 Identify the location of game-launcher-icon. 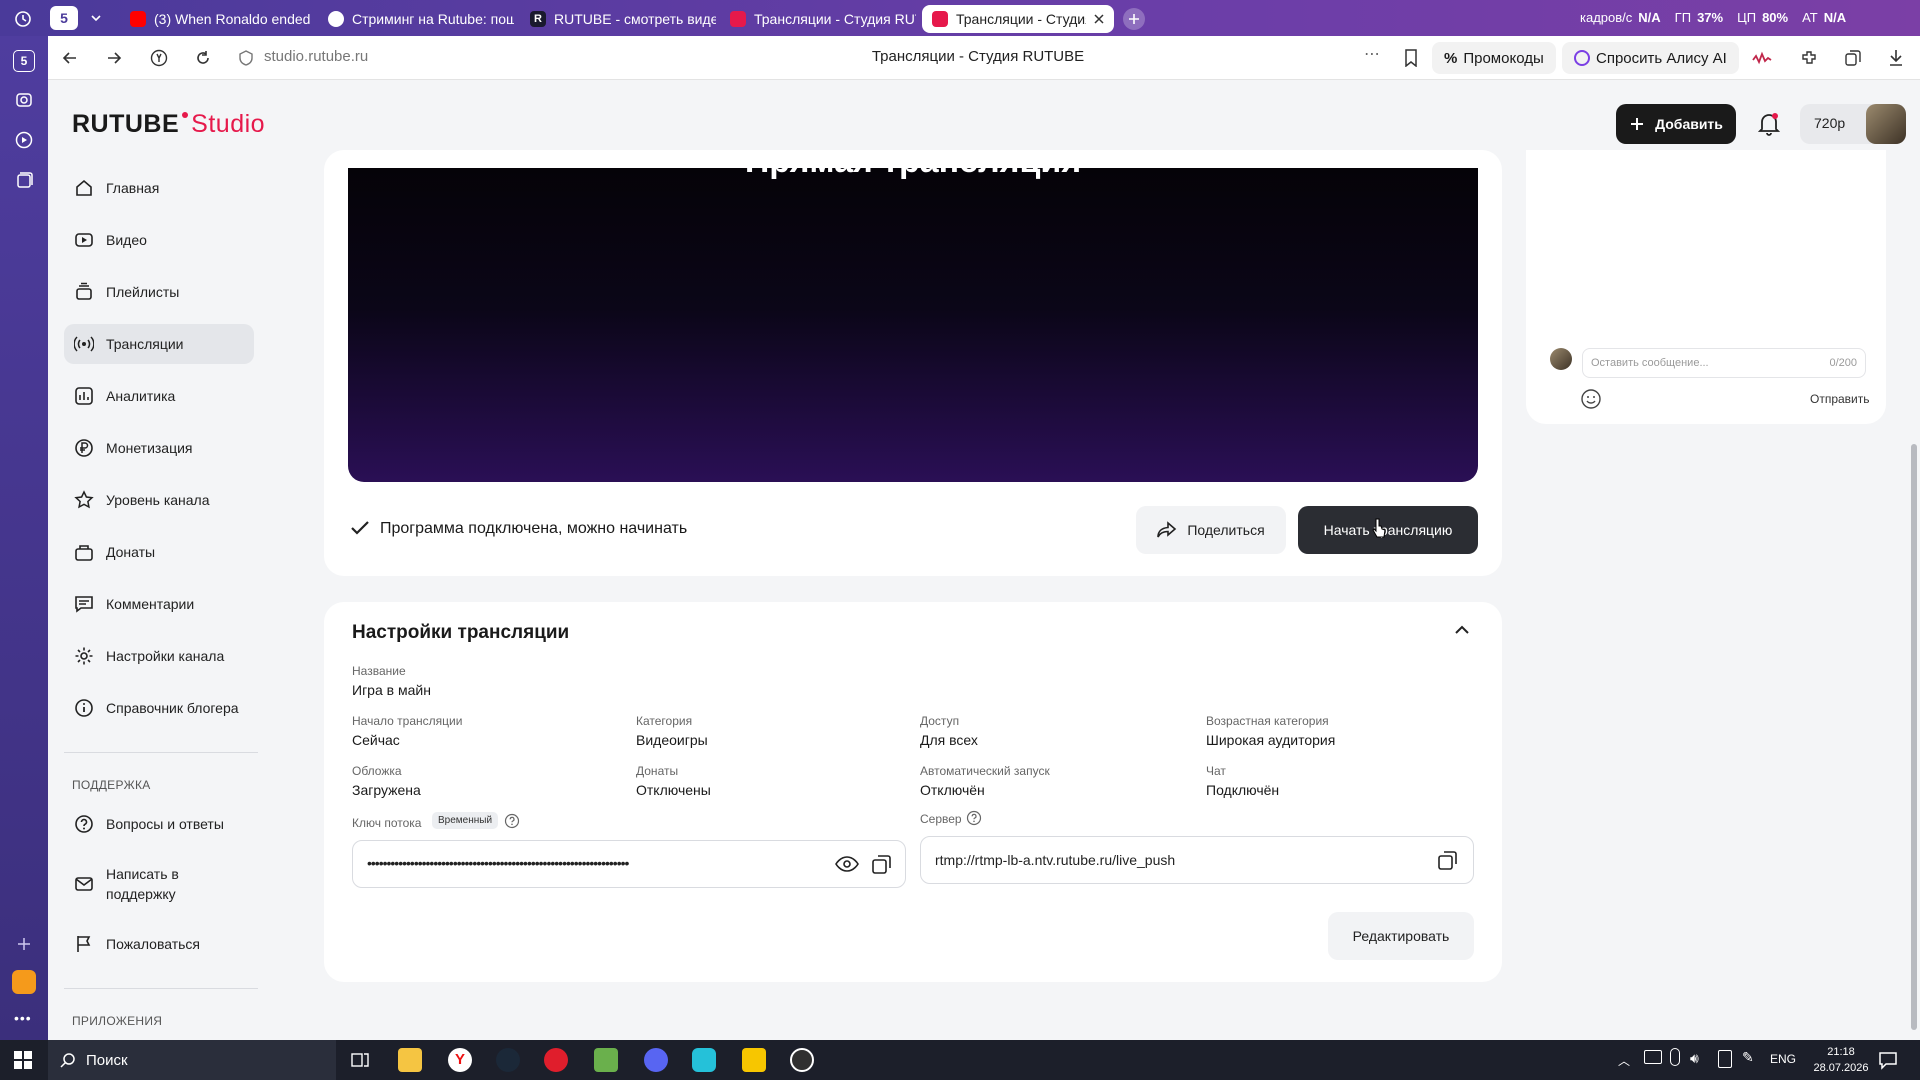
(754, 1060).